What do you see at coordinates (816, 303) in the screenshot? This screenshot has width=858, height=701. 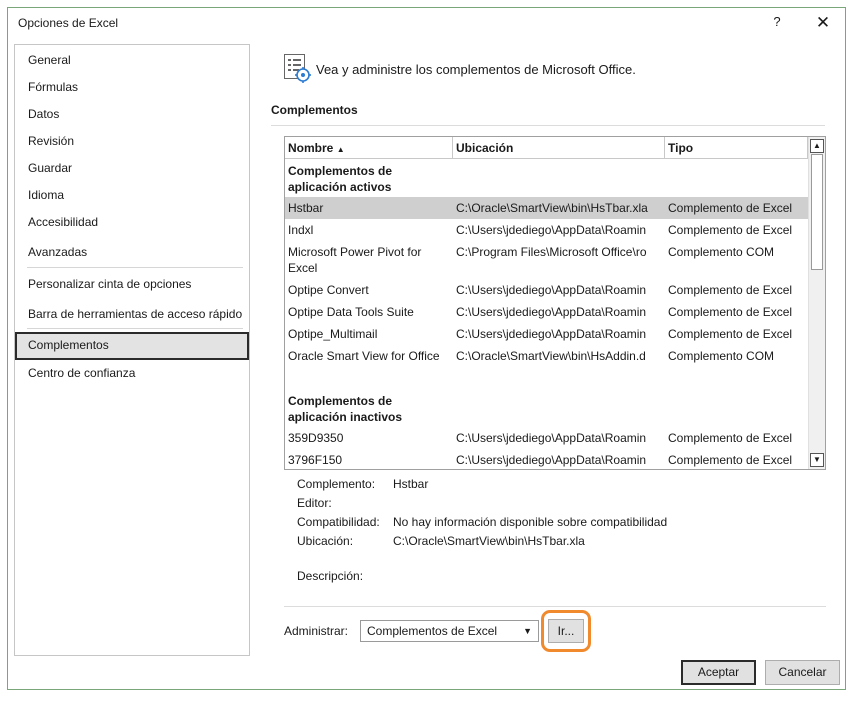 I see `vertical-scrollbar: ▲ ▼` at bounding box center [816, 303].